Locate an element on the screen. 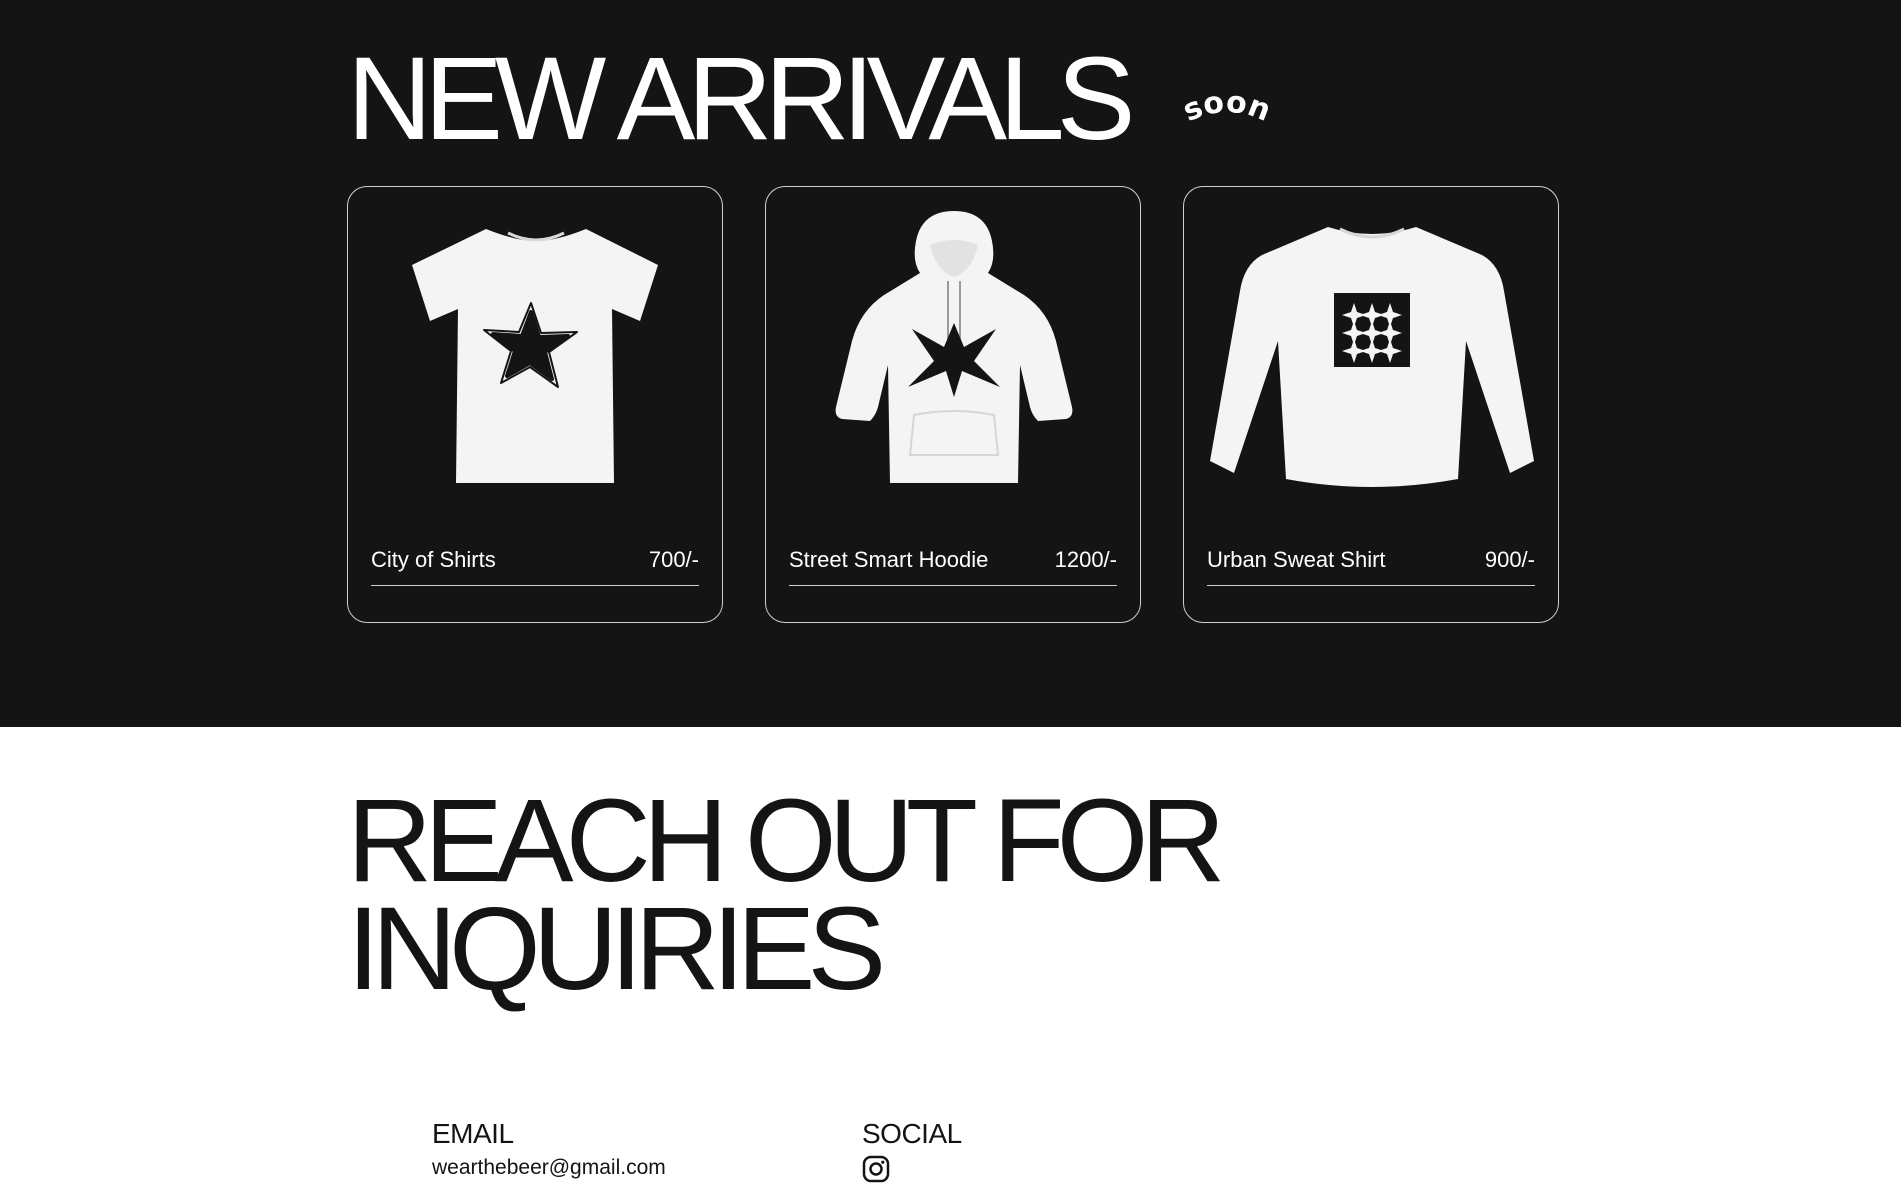 The width and height of the screenshot is (1901, 1200). product-name: Urban Sweat Shirt is located at coordinates (1296, 560).